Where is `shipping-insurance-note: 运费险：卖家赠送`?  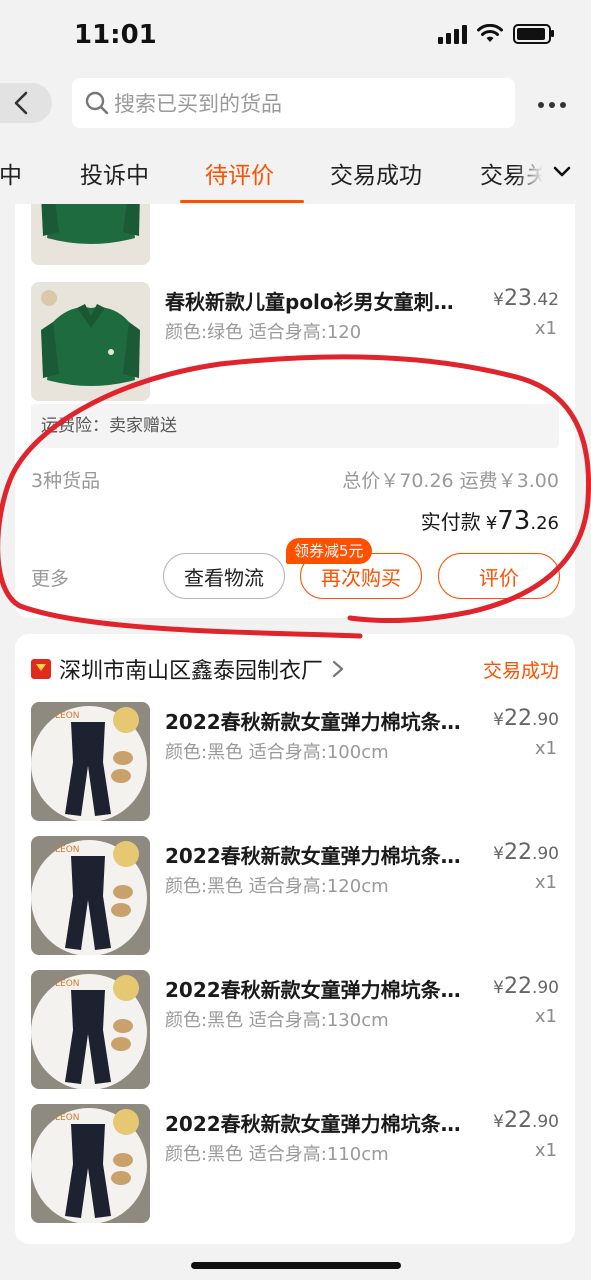 shipping-insurance-note: 运费险：卖家赠送 is located at coordinates (295, 426).